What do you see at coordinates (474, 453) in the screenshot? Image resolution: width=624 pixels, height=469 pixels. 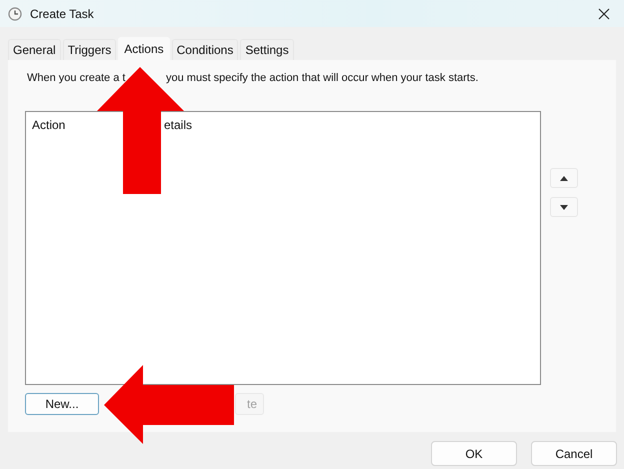 I see `dialog-button: OK` at bounding box center [474, 453].